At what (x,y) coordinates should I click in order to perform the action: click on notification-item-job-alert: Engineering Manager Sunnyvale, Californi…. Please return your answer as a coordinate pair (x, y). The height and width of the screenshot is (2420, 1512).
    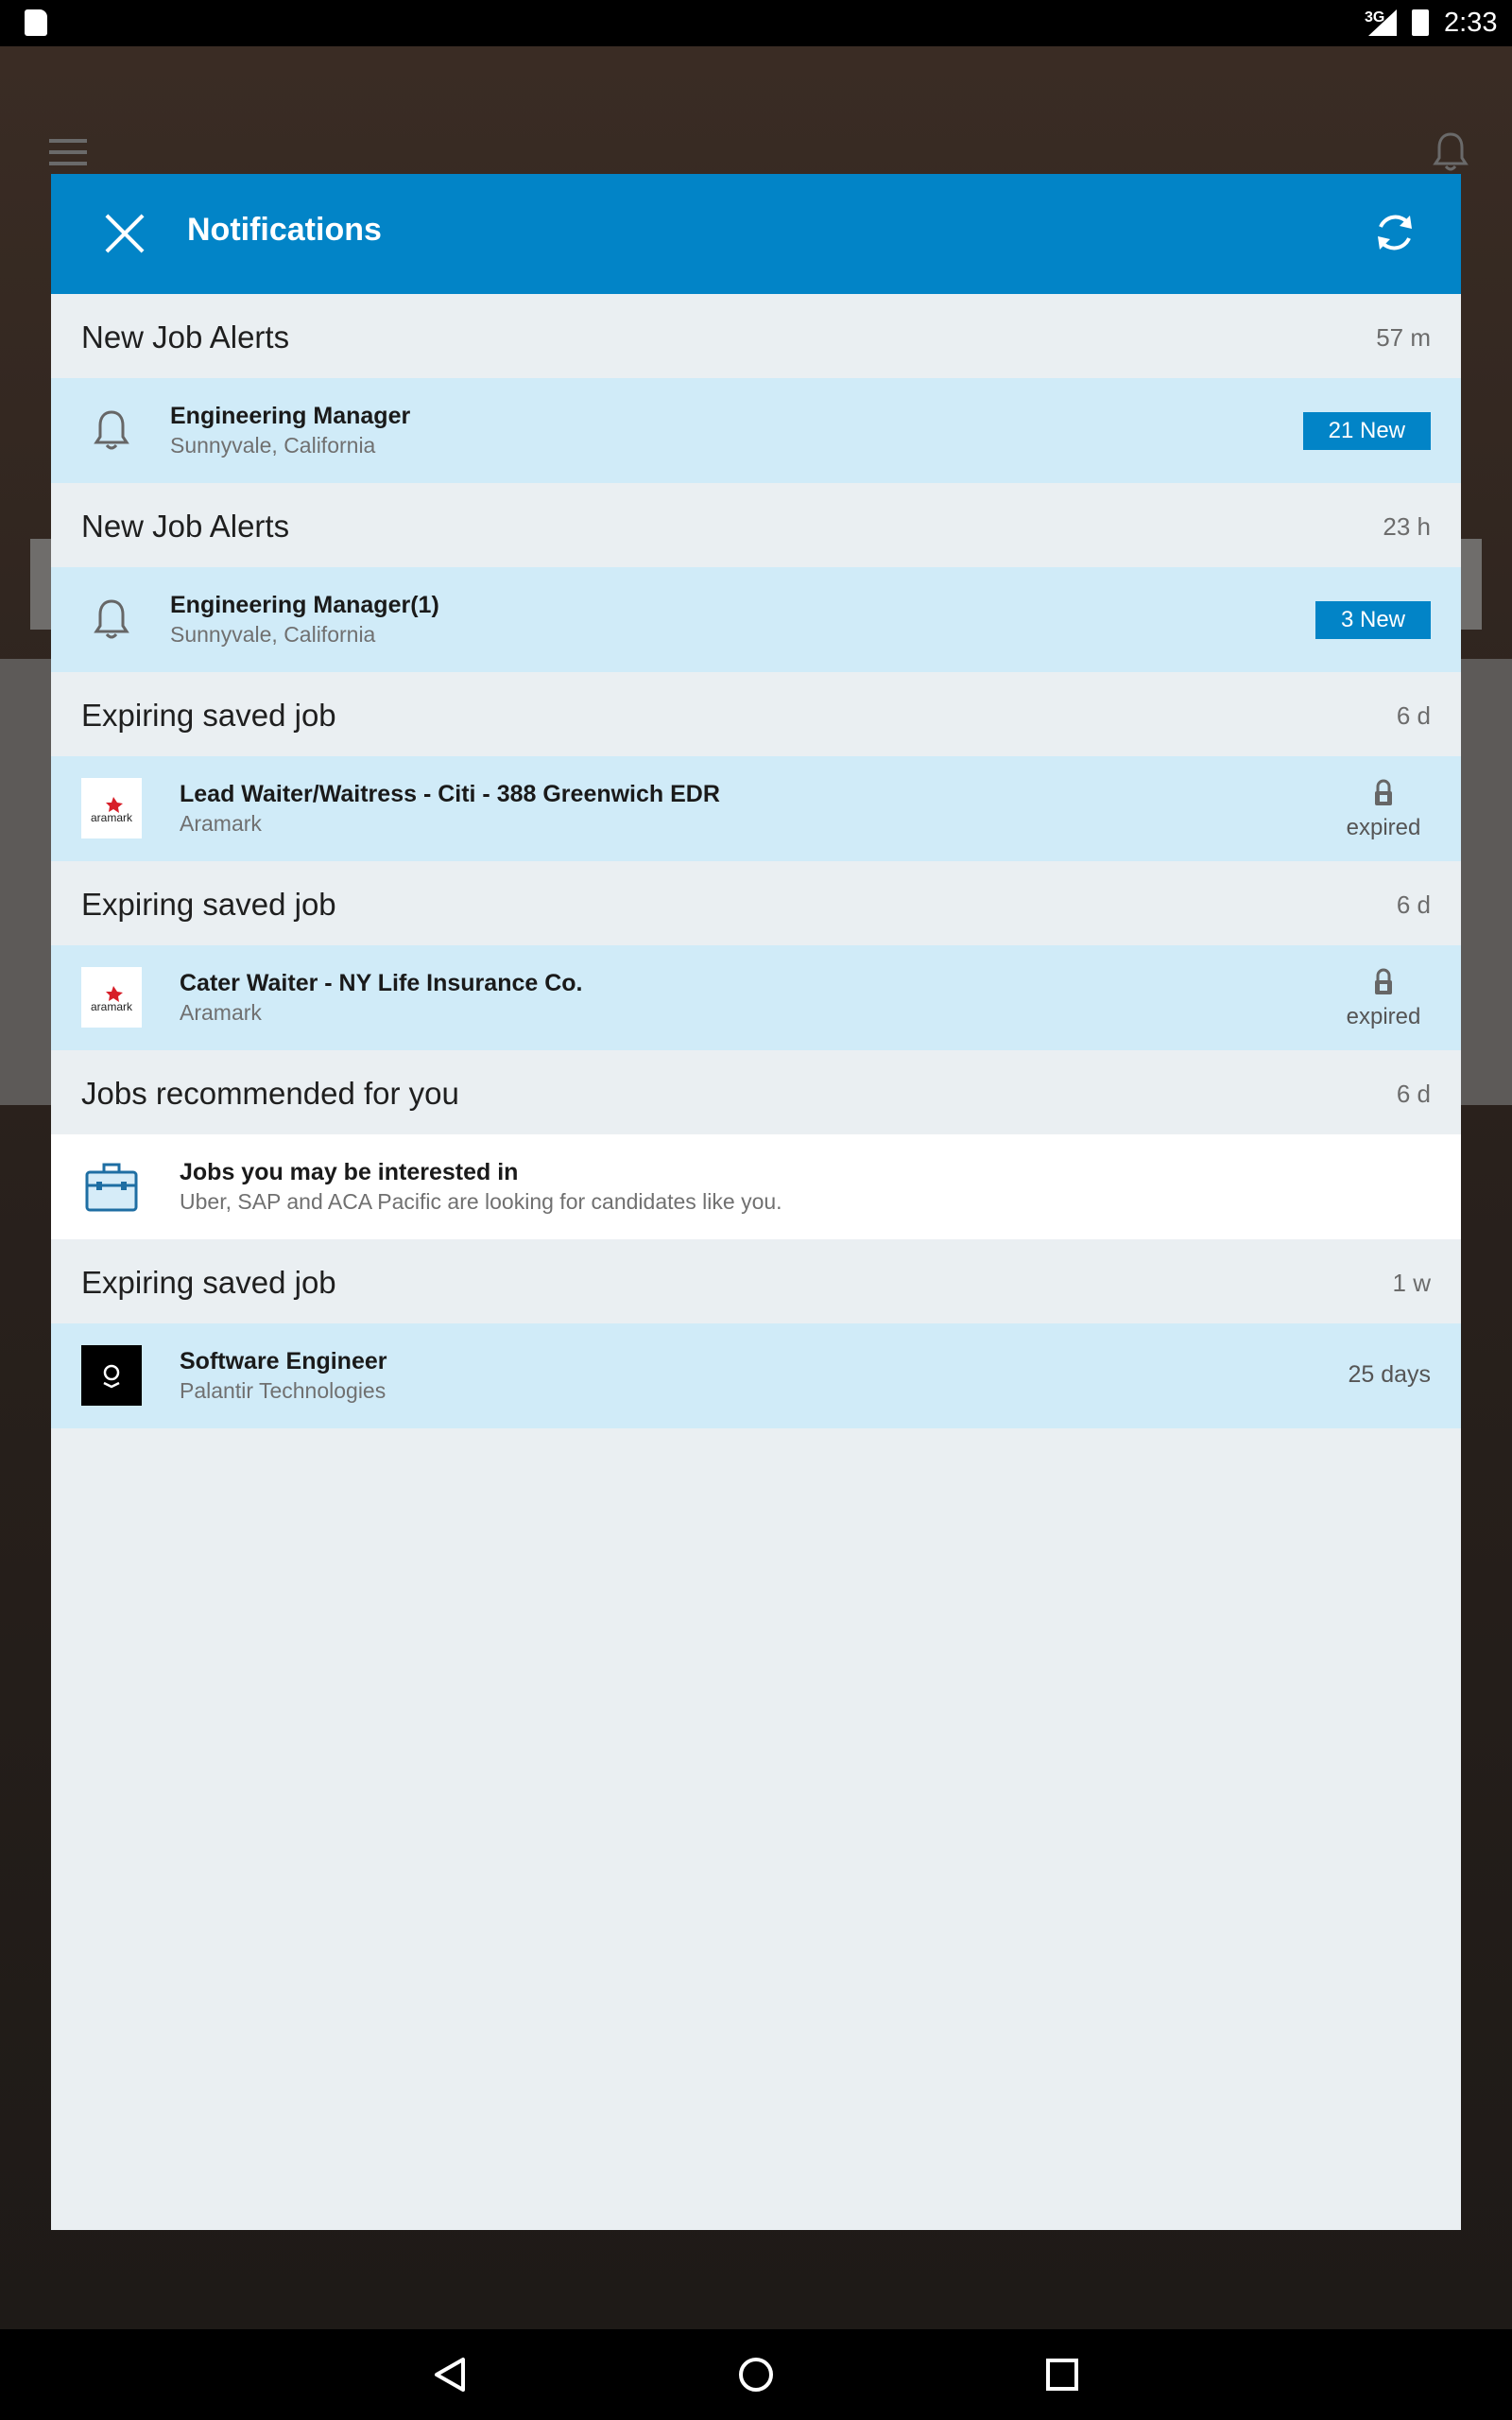
    Looking at the image, I should click on (756, 430).